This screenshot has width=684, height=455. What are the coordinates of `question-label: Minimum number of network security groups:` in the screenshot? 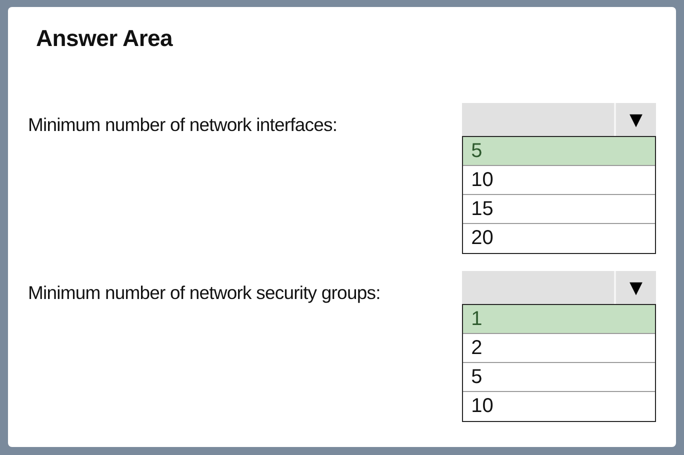 It's located at (205, 292).